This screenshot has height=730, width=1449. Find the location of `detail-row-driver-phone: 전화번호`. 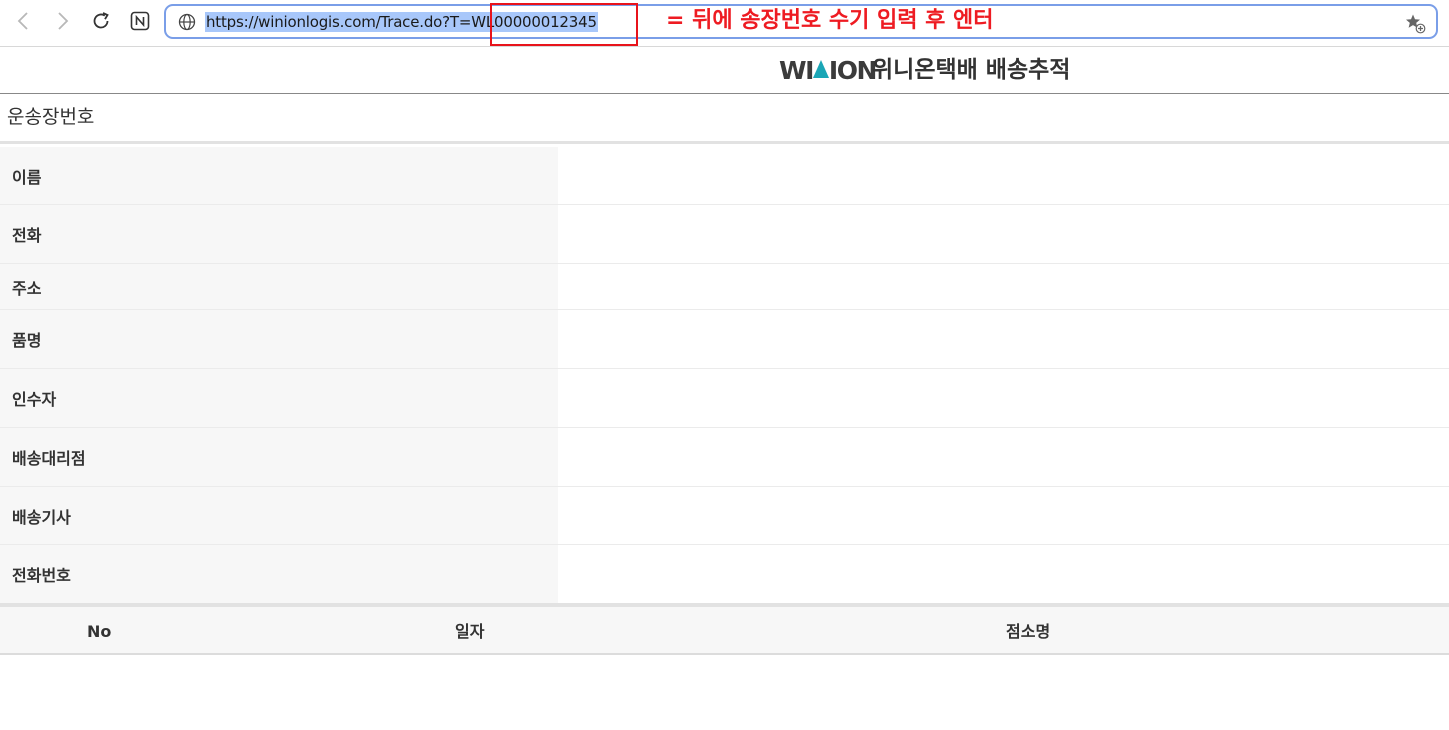

detail-row-driver-phone: 전화번호 is located at coordinates (724, 574).